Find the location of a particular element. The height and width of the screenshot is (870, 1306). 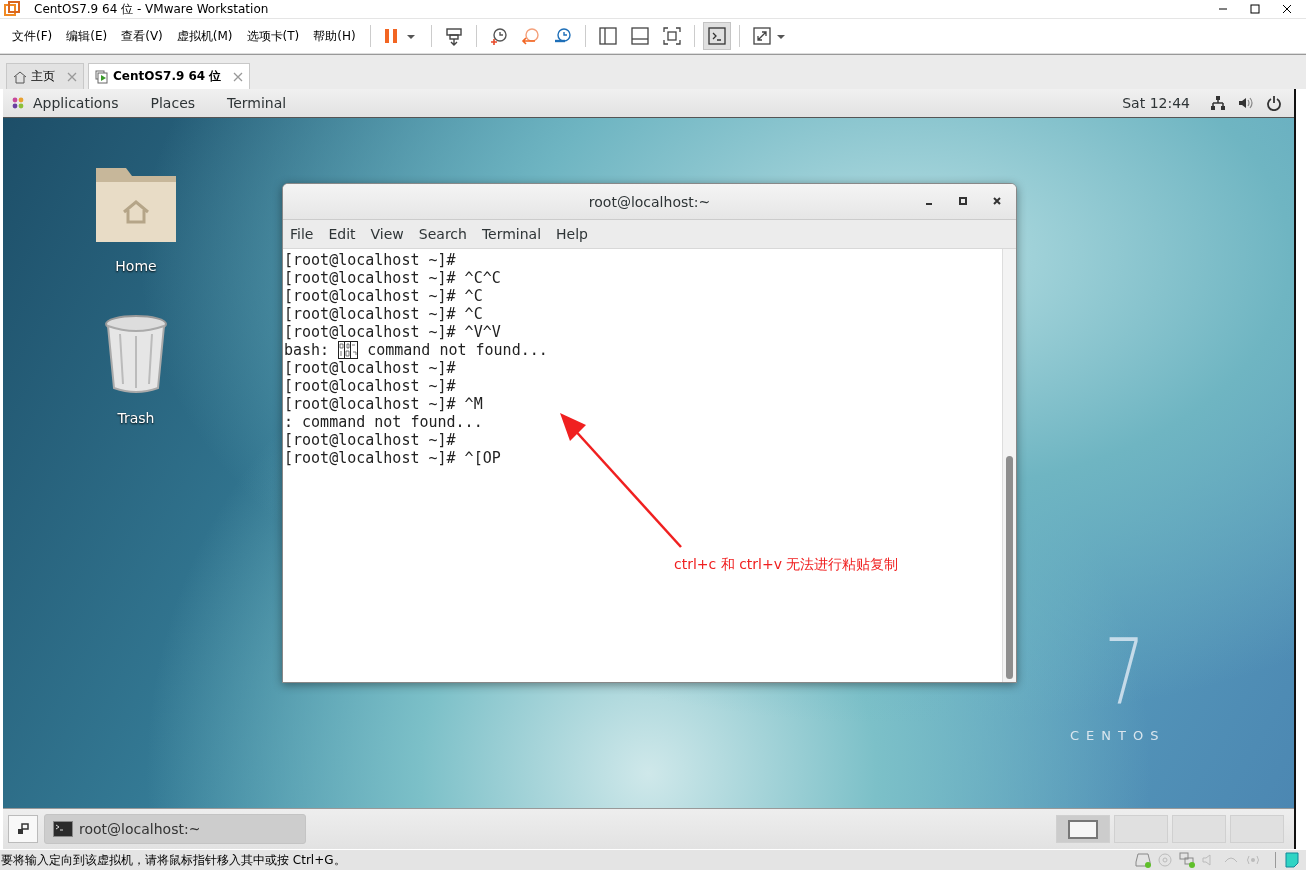

status-message: 要将输入定向到该虚拟机，请将鼠标指针移入其中或按 Ctrl+G。 is located at coordinates (173, 860).